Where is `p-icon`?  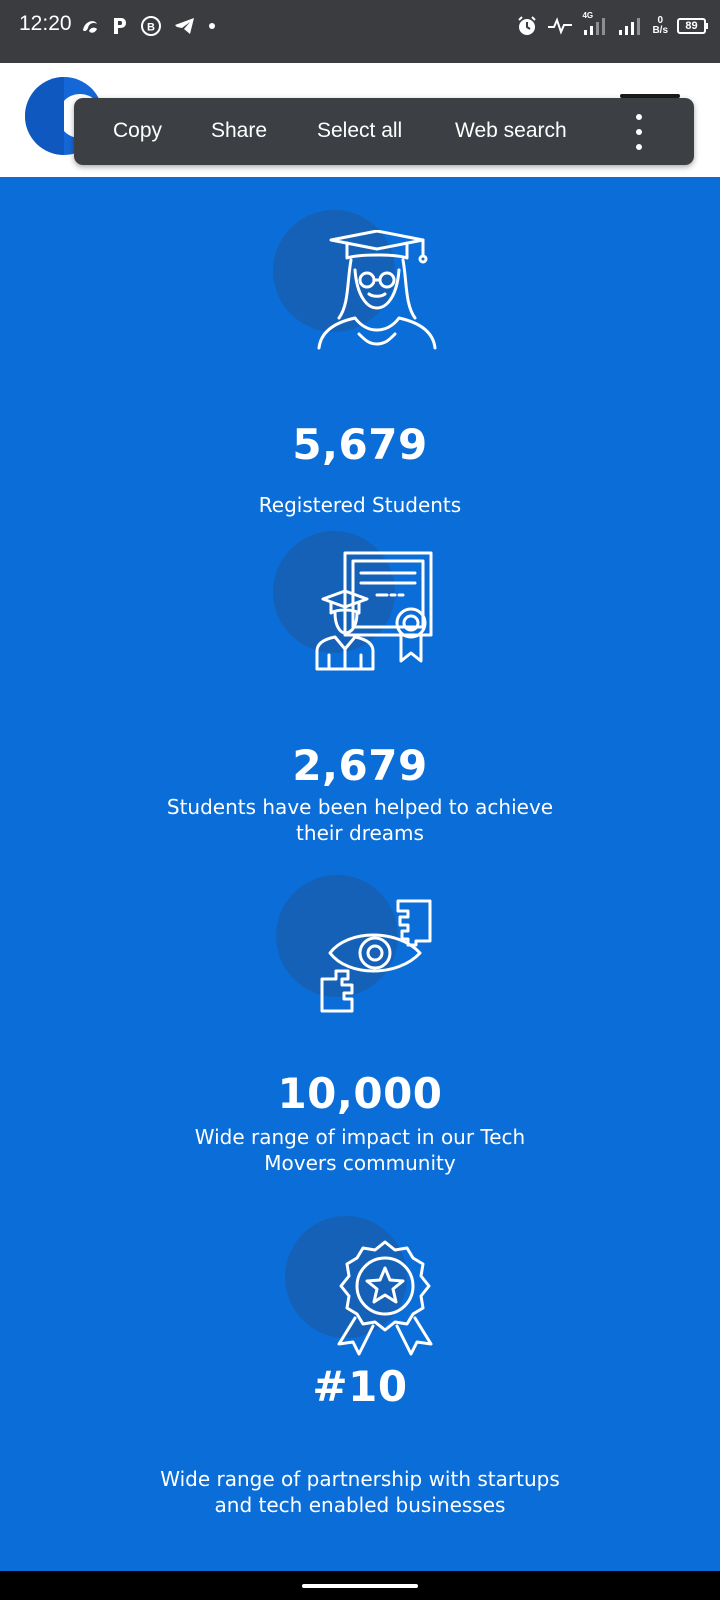
p-icon is located at coordinates (120, 26).